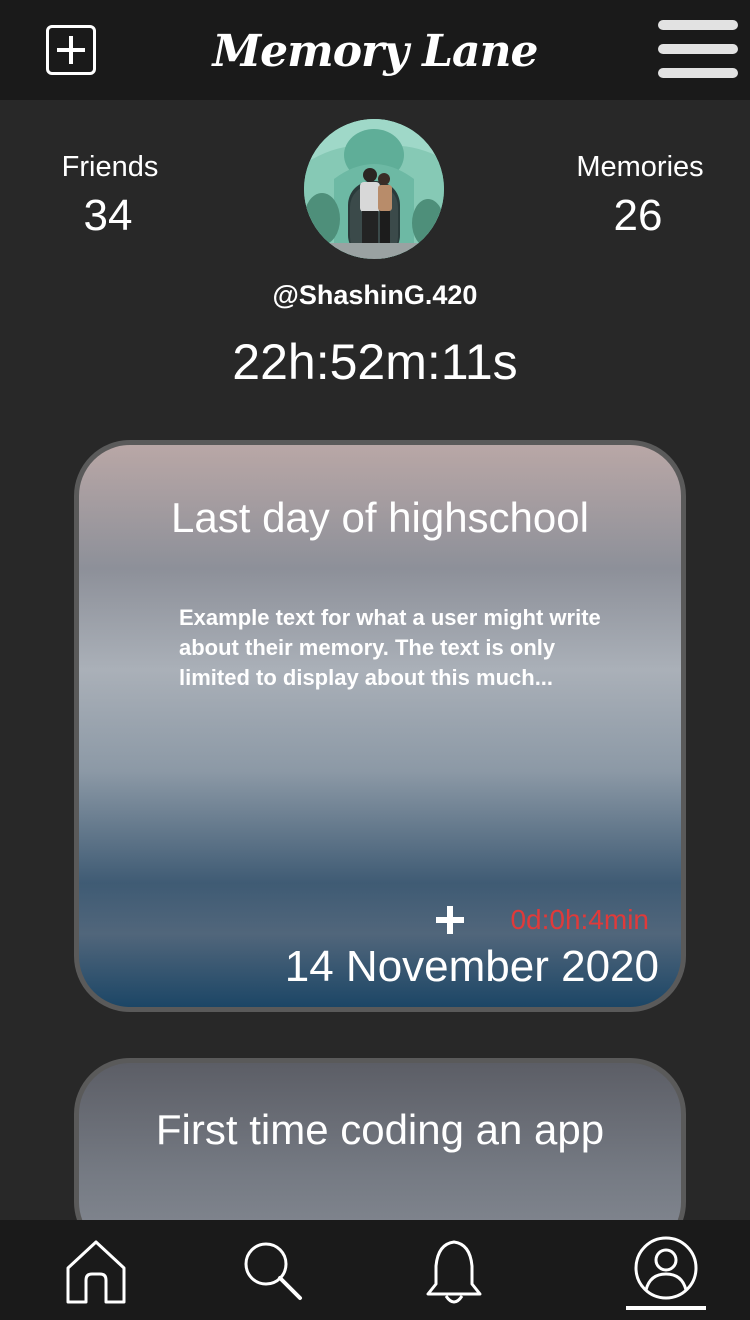  Describe the element at coordinates (666, 1308) in the screenshot. I see `active-tab-indicator` at that location.